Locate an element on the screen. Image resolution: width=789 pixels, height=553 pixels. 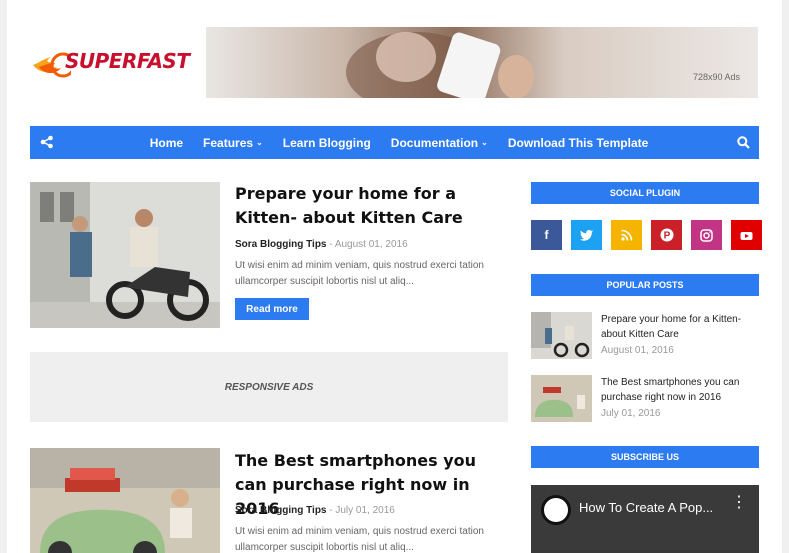
twitter-icon is located at coordinates (586, 235).